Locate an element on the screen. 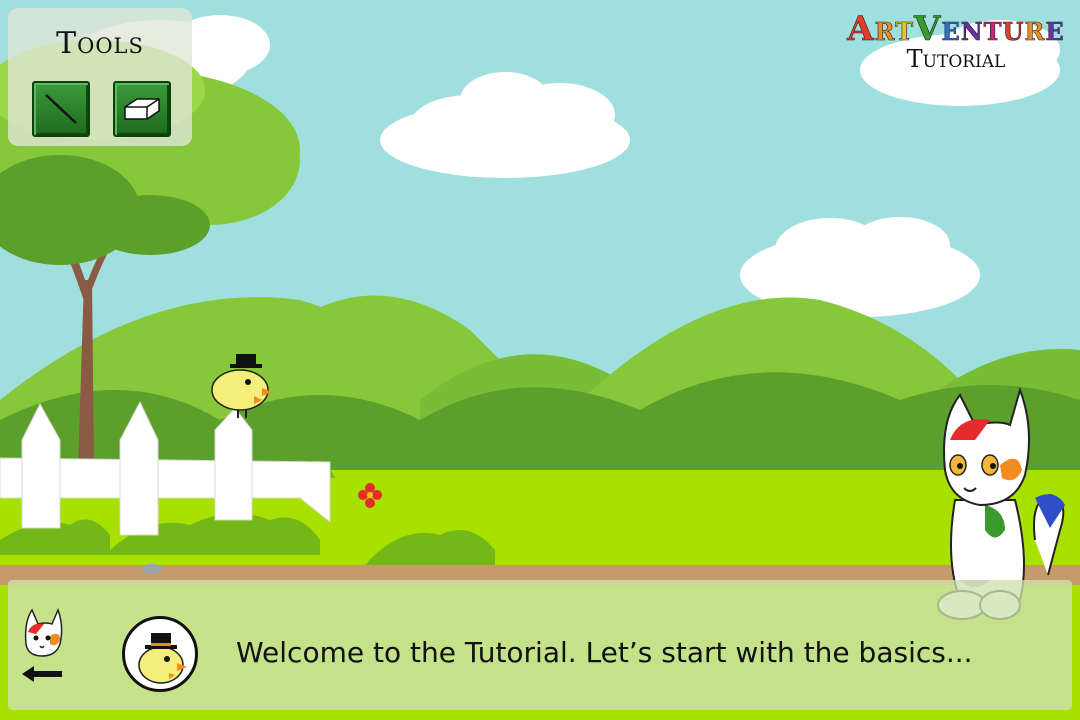  cat-back-icon is located at coordinates (42, 644).